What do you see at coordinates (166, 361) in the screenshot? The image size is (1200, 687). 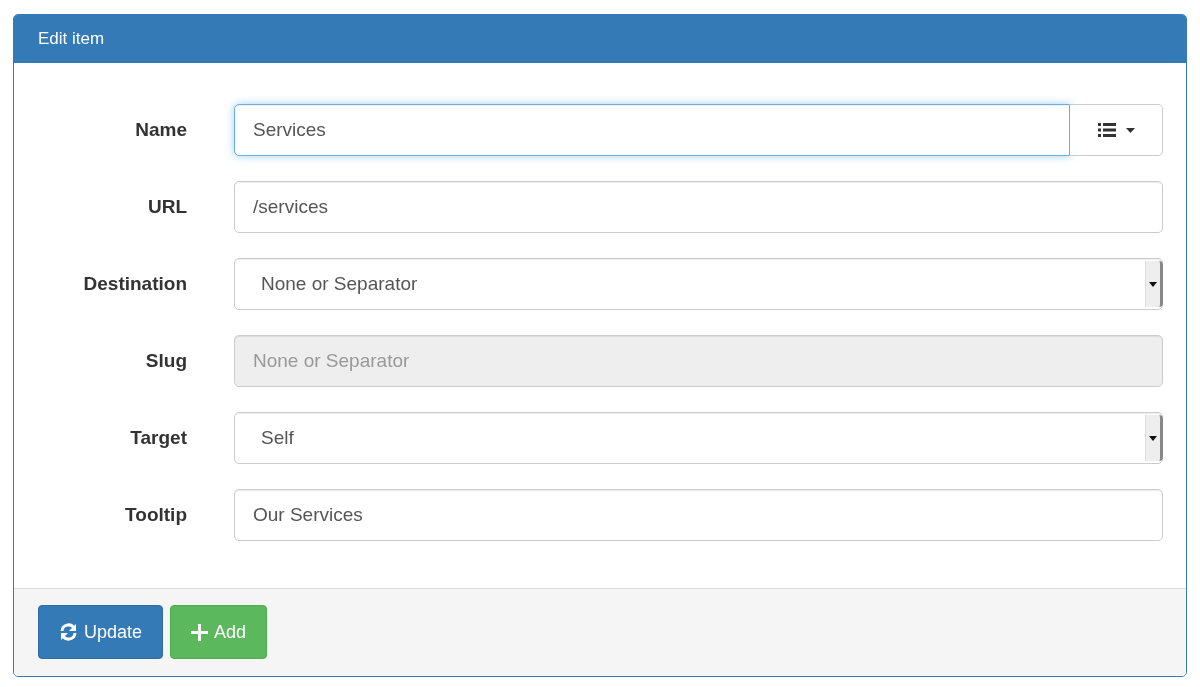 I see `field-label: Slug` at bounding box center [166, 361].